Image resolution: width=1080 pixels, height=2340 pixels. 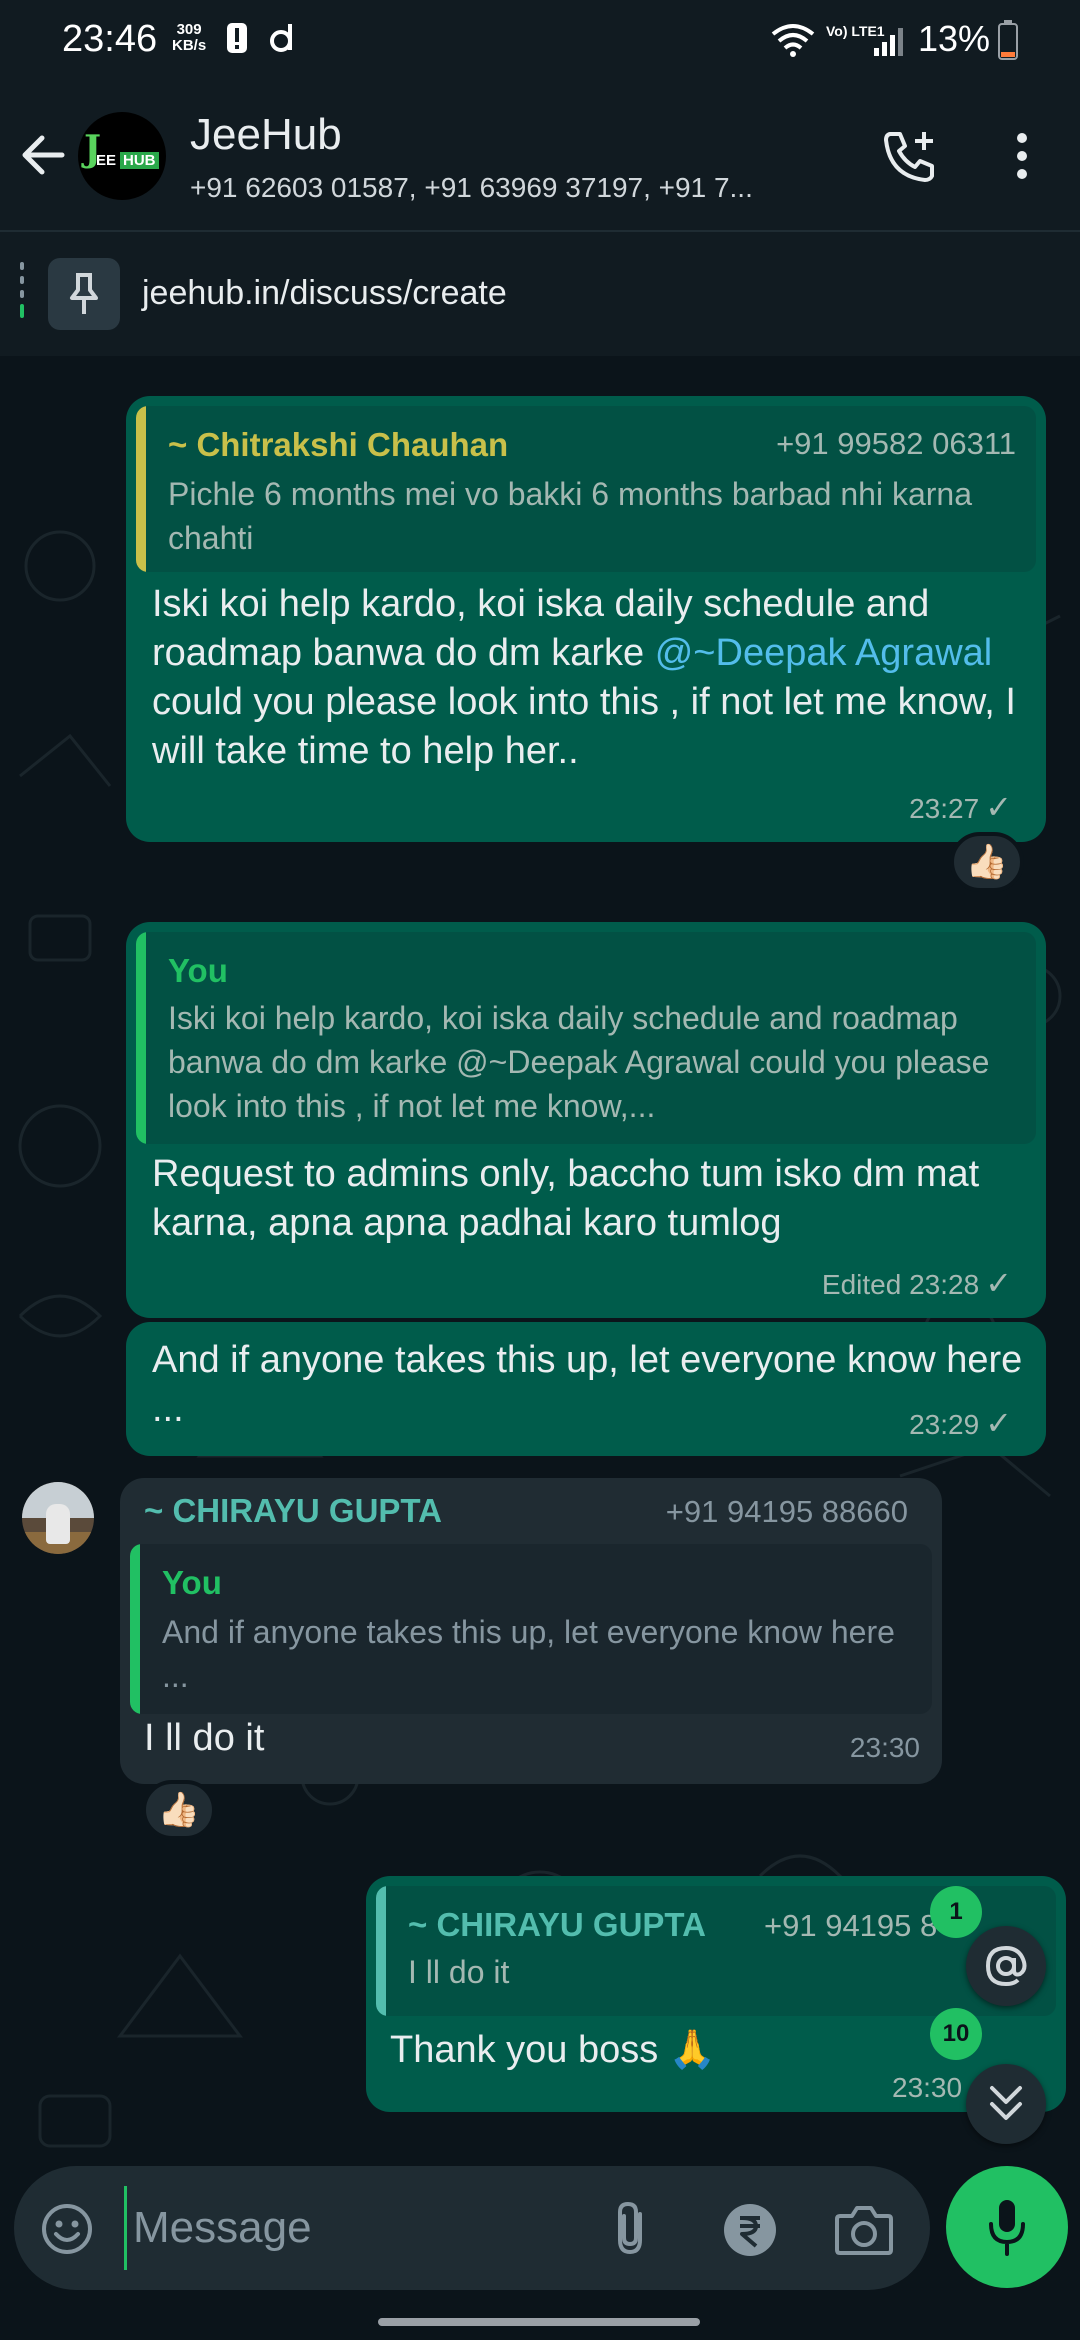 I want to click on avatar-logo-ee: EE, so click(x=106, y=160).